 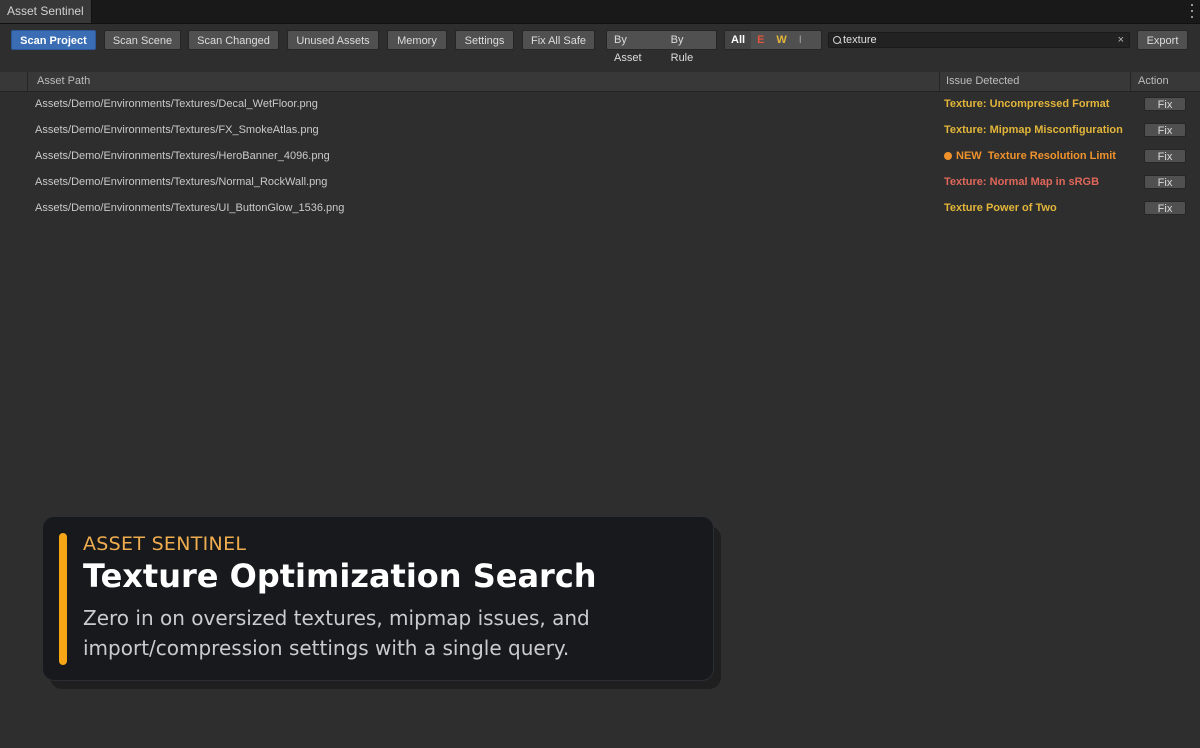 What do you see at coordinates (600, 12) in the screenshot?
I see `window-titlebar: Asset Sentinel` at bounding box center [600, 12].